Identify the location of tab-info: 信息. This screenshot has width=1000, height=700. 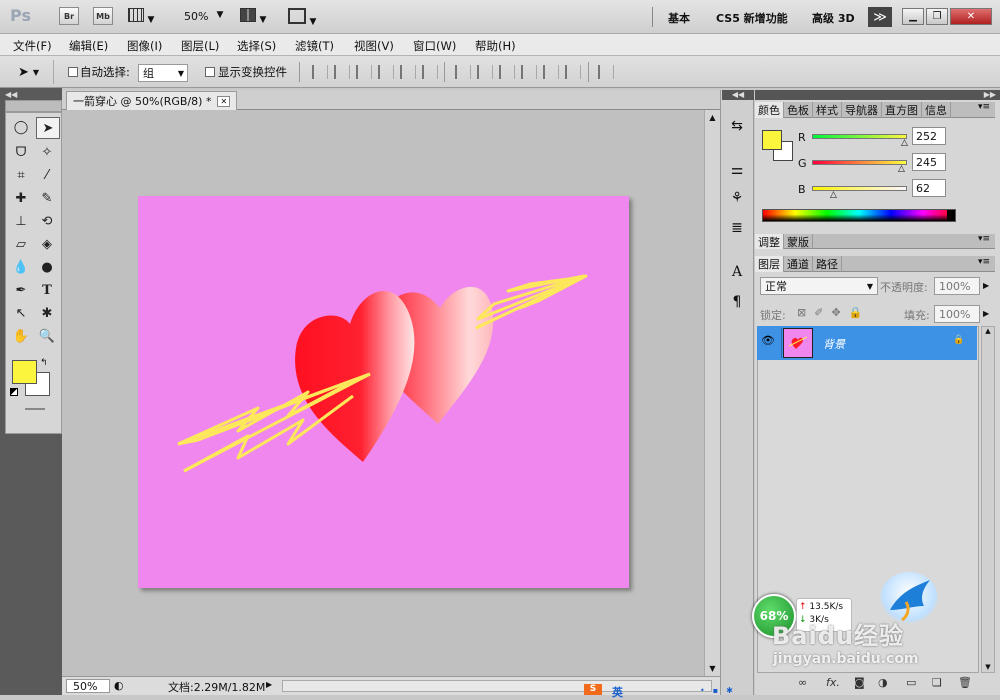
(936, 110).